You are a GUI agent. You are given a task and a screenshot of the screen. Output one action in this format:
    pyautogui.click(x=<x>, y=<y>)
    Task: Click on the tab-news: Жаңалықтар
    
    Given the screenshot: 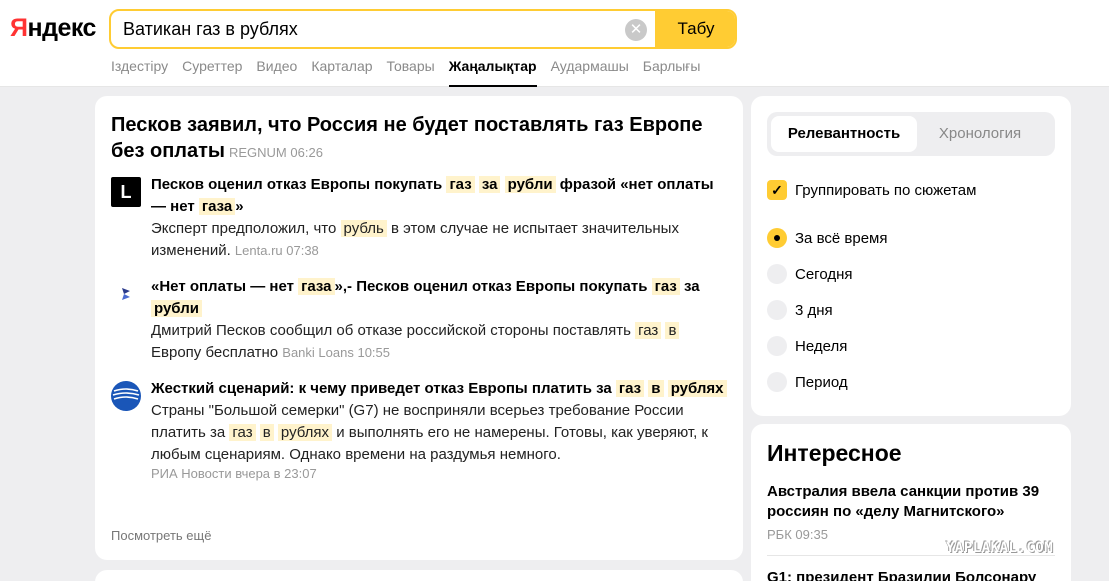 What is the action you would take?
    pyautogui.click(x=492, y=72)
    